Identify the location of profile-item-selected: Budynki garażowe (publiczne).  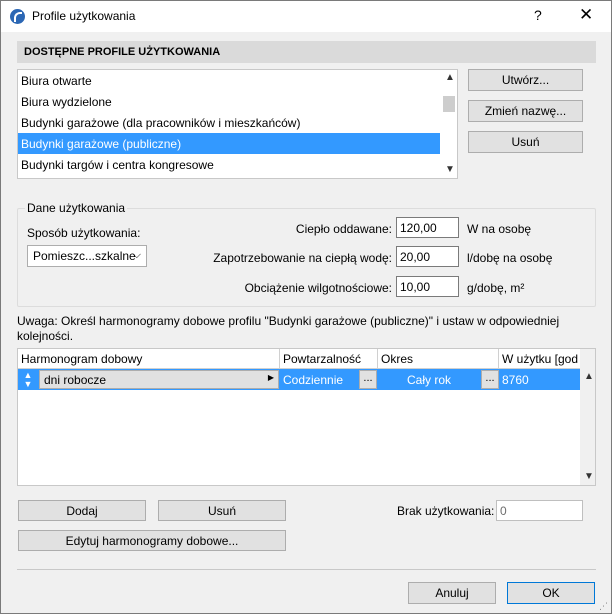
(229, 143).